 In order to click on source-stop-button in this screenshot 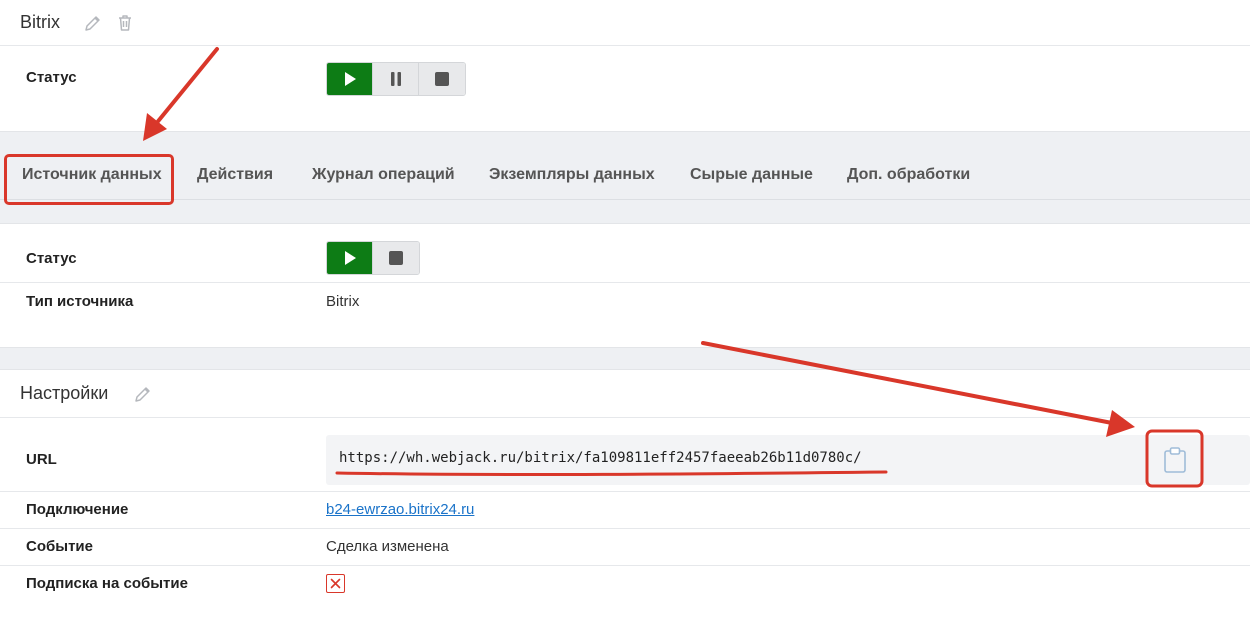, I will do `click(396, 258)`.